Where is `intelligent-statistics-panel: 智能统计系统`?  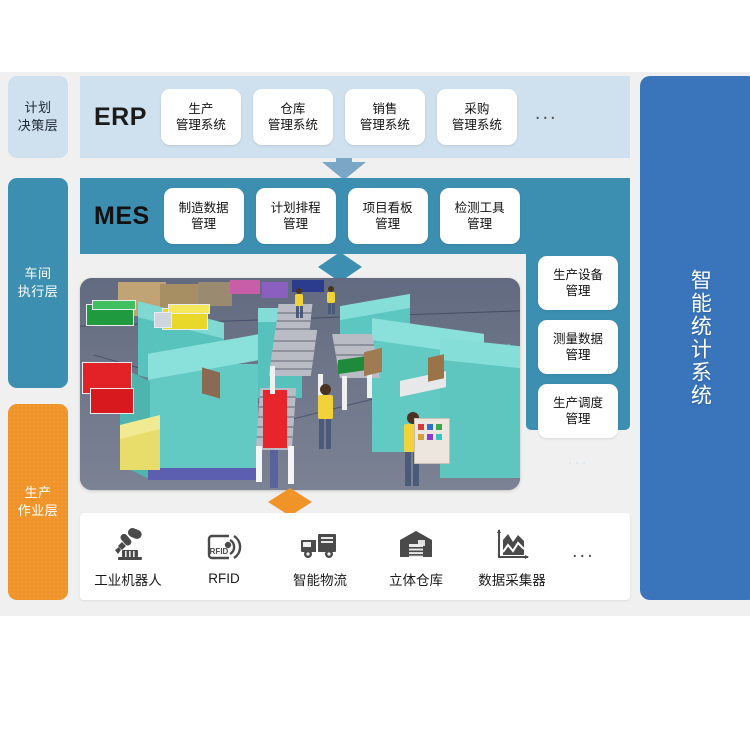
intelligent-statistics-panel: 智能统计系统 is located at coordinates (695, 338).